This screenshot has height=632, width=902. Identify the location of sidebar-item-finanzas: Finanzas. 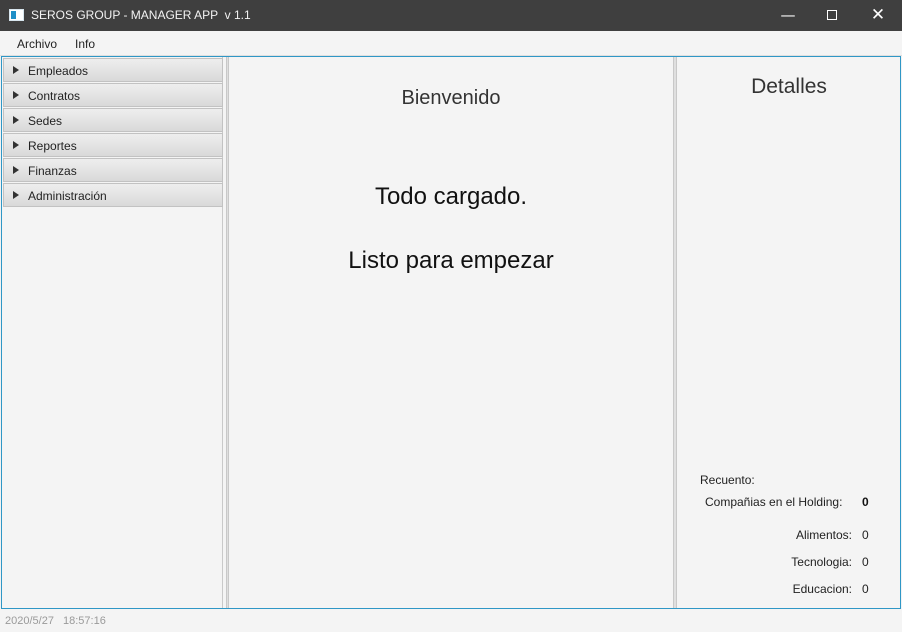
(113, 170).